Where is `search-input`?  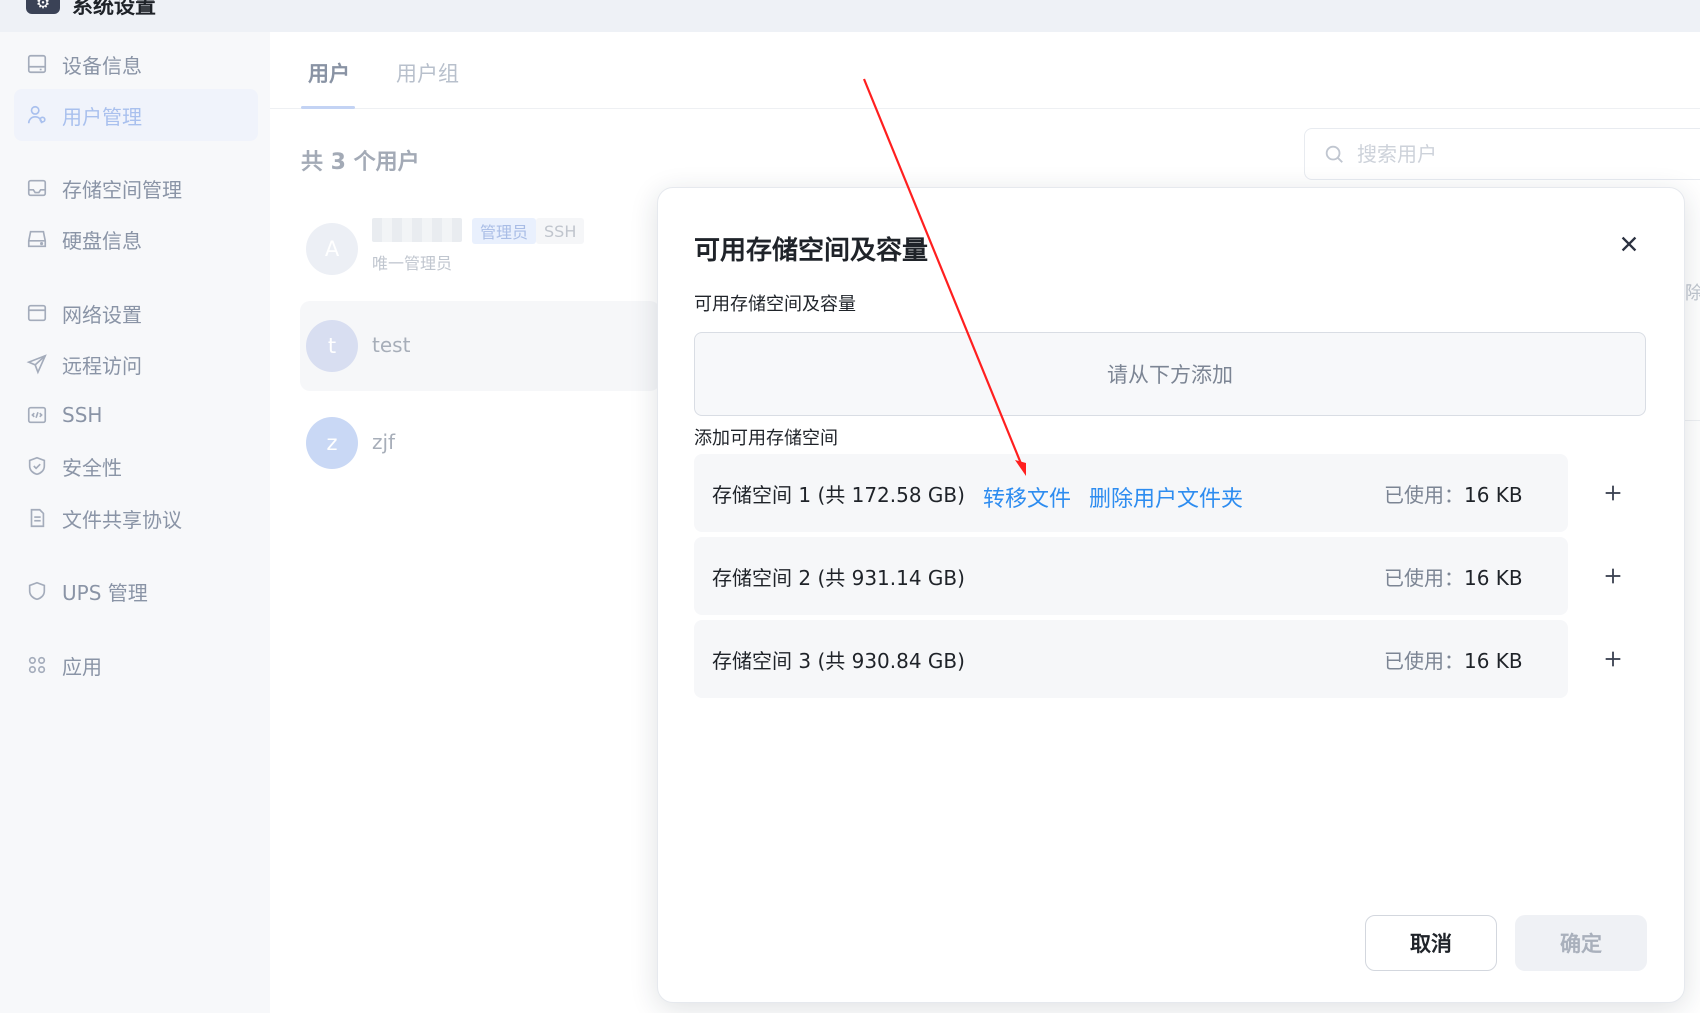
search-input is located at coordinates (1507, 154).